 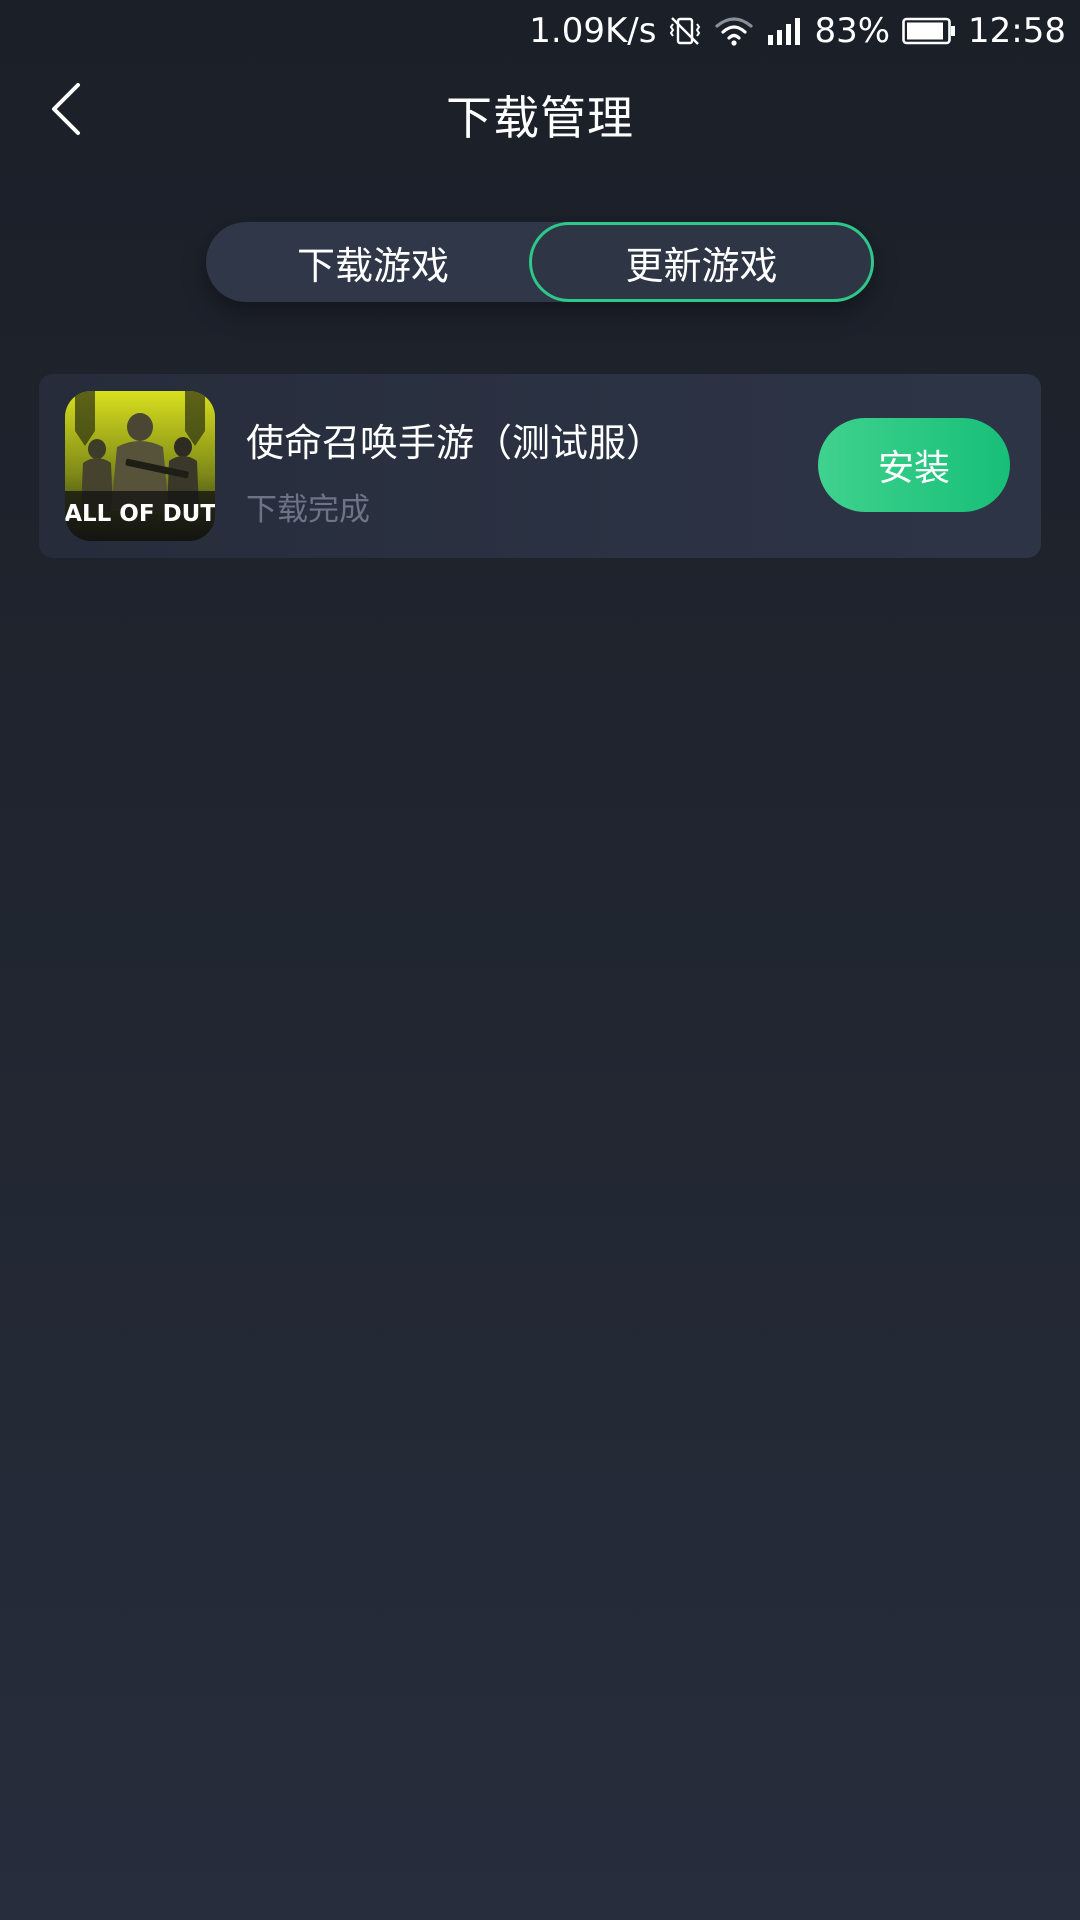 What do you see at coordinates (852, 31) in the screenshot?
I see `battery-percentage: 83%` at bounding box center [852, 31].